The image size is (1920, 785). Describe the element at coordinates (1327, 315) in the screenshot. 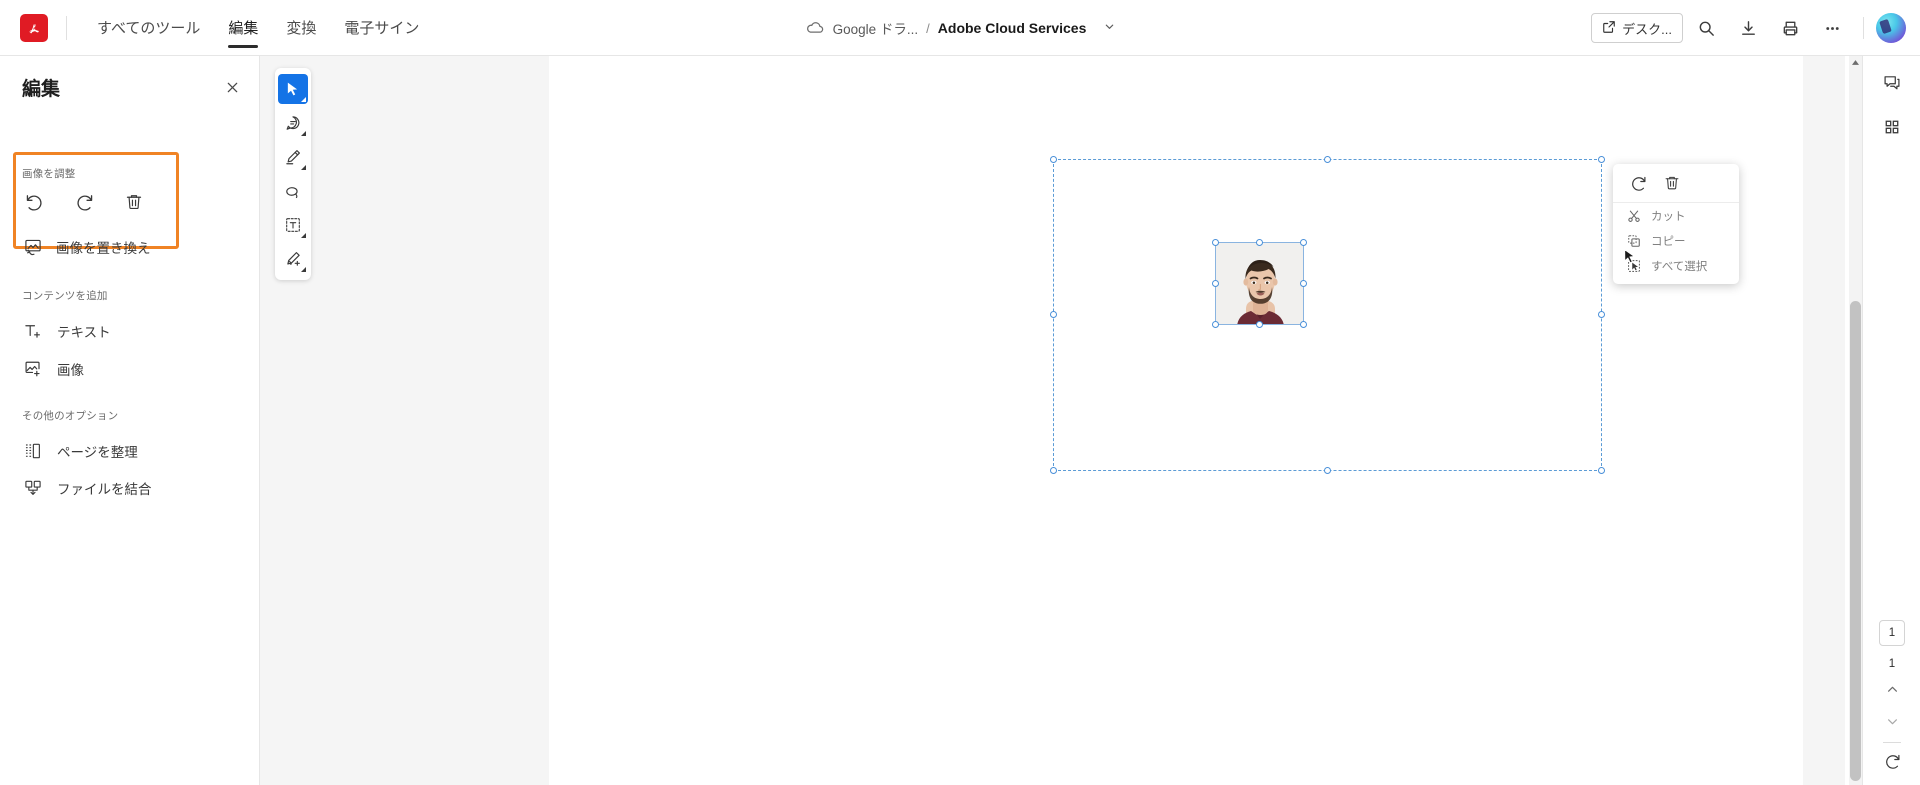

I see `selected-content-frame` at that location.